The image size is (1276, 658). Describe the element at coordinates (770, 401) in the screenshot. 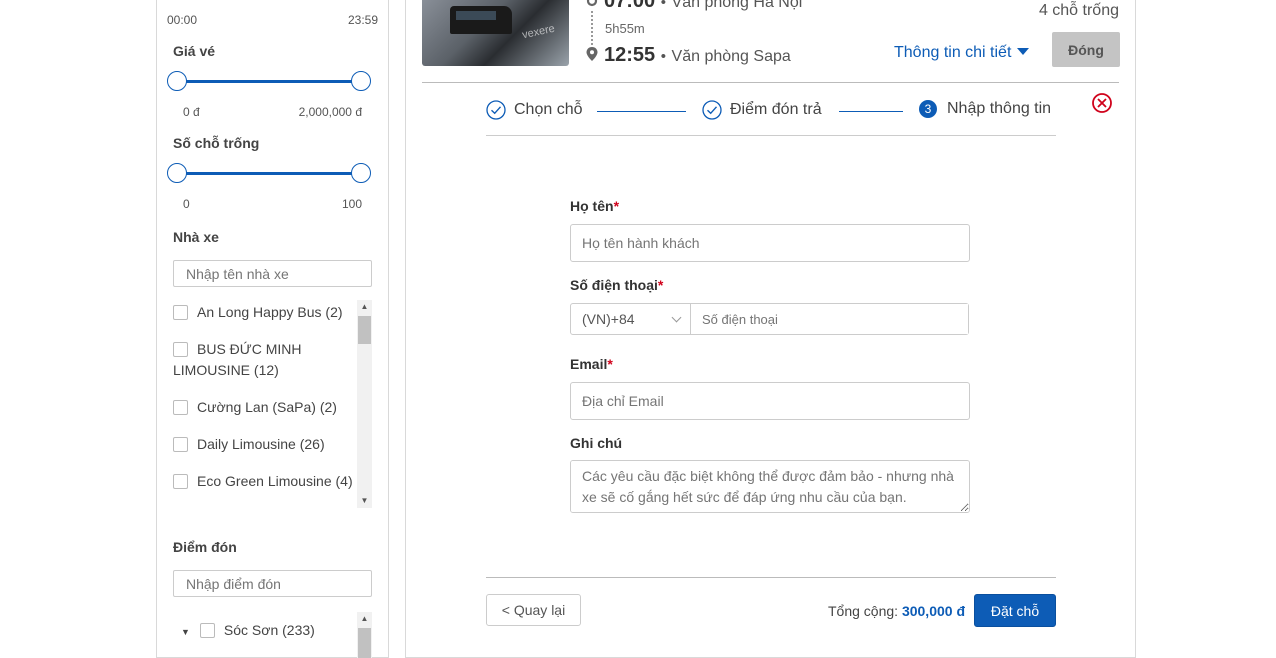

I see `email-input` at that location.